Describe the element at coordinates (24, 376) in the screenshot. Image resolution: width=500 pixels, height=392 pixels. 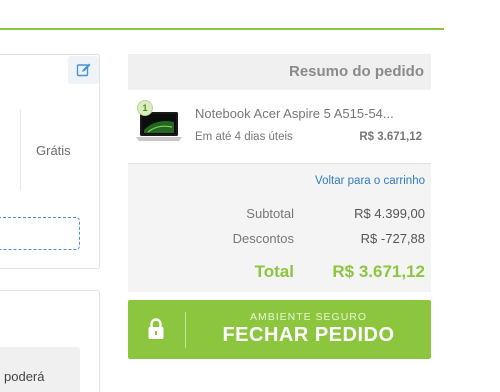
I see `notice-text: poderá` at that location.